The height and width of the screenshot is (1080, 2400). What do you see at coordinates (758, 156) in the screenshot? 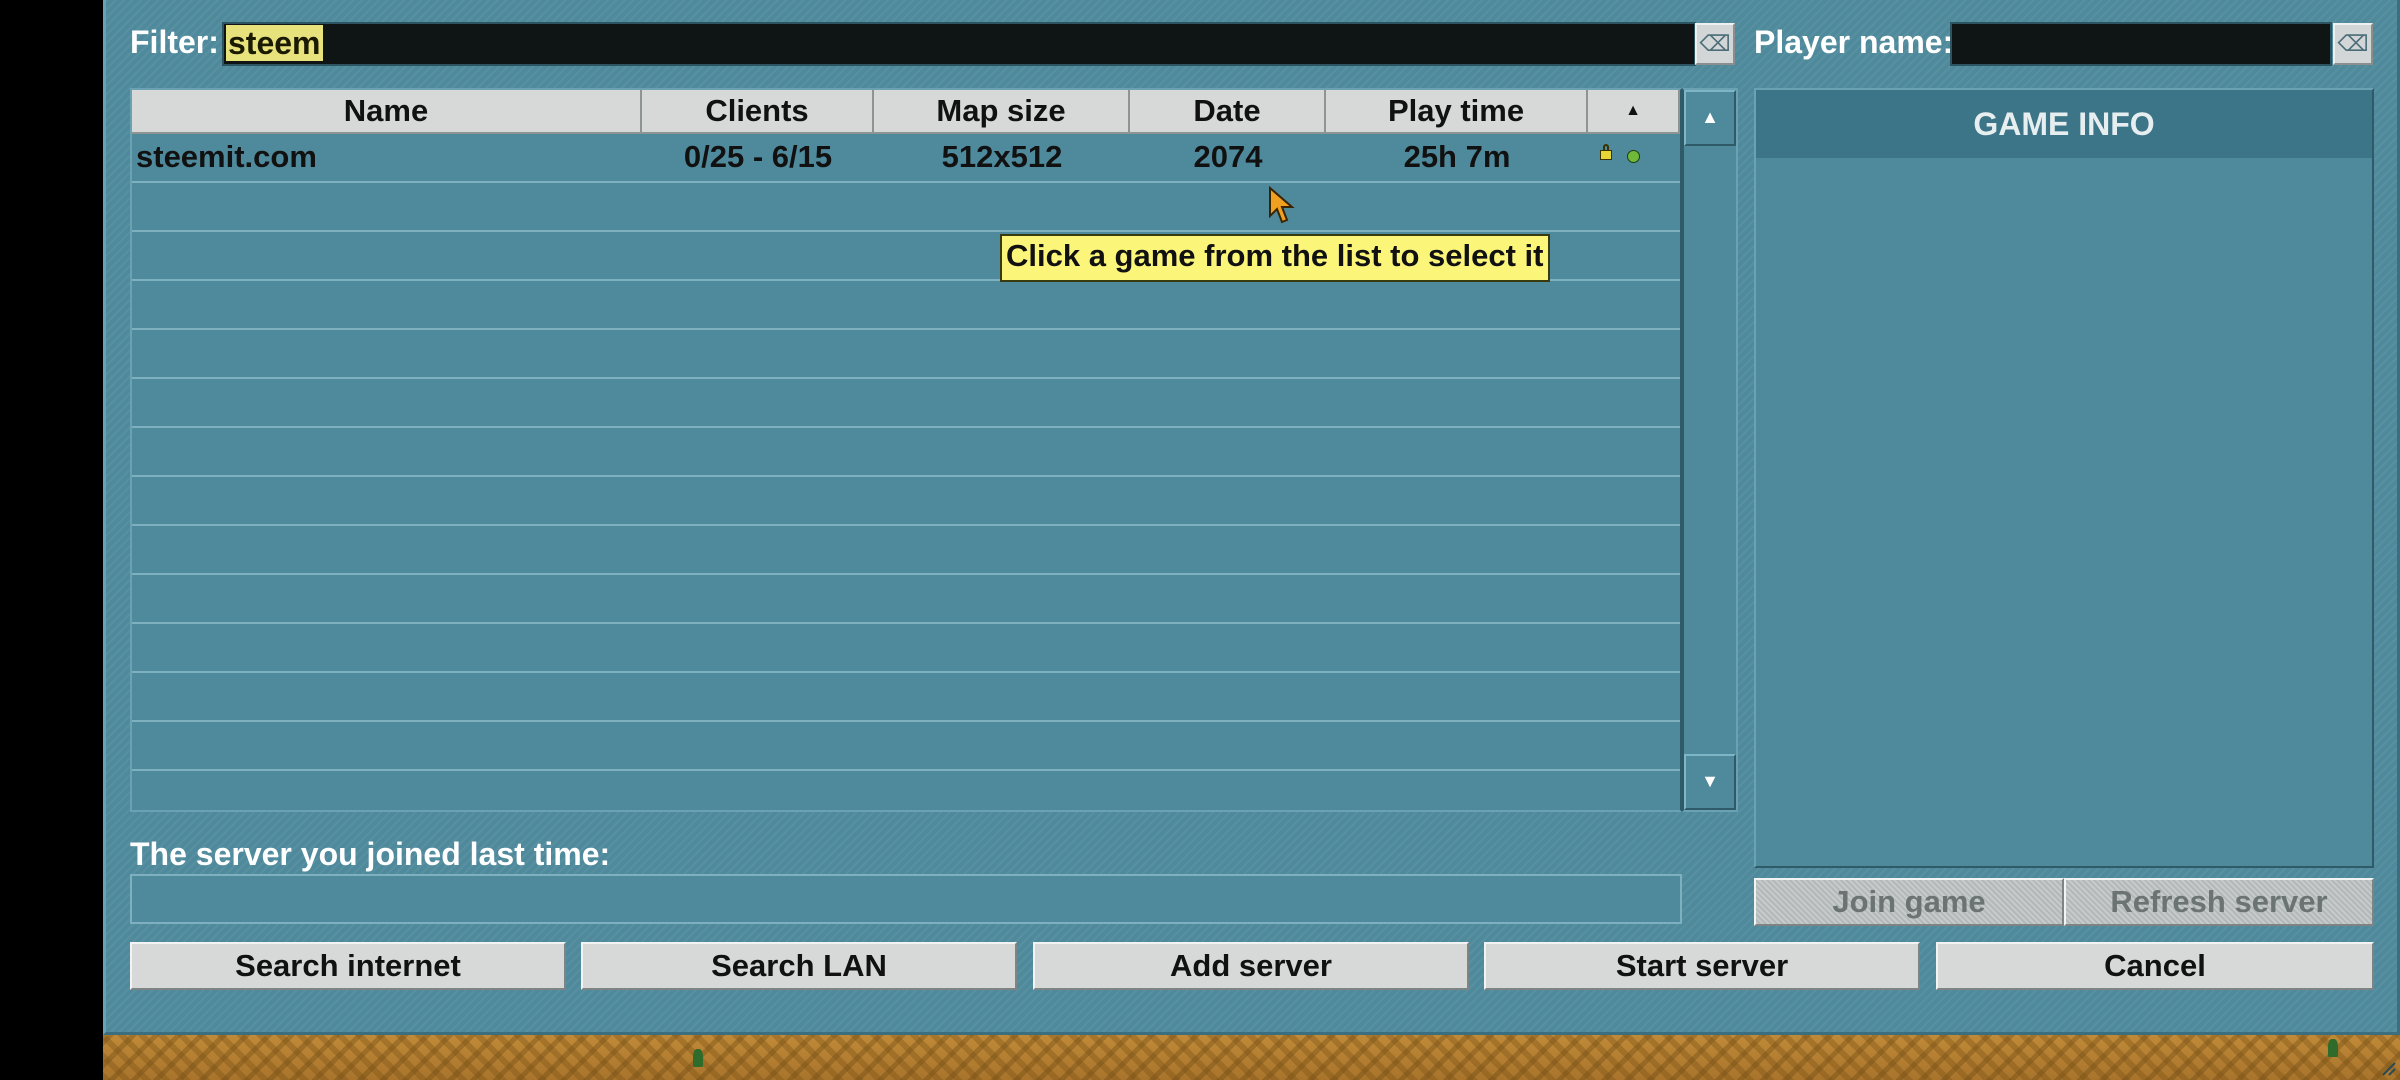
I see `server-clients: 0/25 - 6/15` at bounding box center [758, 156].